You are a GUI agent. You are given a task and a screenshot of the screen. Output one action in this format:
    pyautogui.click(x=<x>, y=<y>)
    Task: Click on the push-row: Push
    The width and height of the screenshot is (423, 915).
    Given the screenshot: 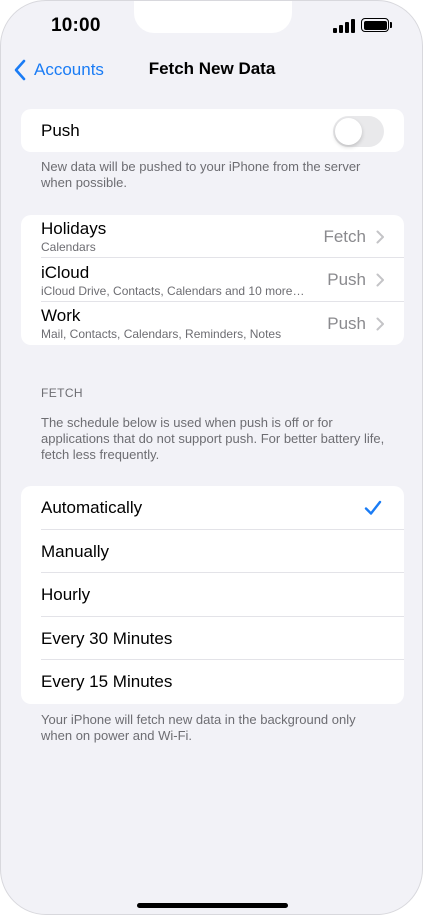 What is the action you would take?
    pyautogui.click(x=212, y=130)
    